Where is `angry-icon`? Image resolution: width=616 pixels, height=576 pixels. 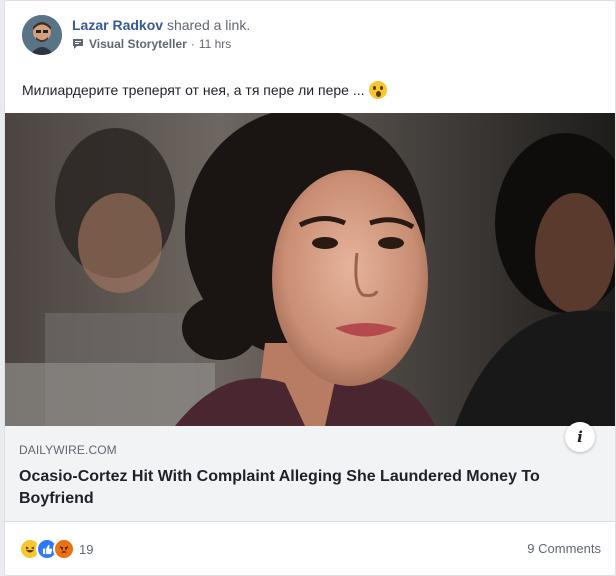
angry-icon is located at coordinates (64, 549).